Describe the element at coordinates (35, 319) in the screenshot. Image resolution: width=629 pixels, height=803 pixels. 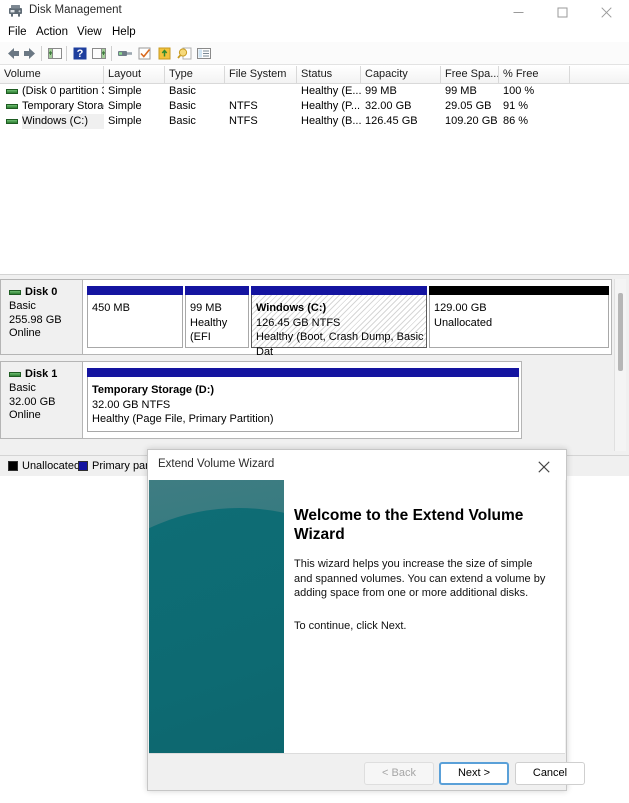
I see `disk-size-0: 255.98 GB` at that location.